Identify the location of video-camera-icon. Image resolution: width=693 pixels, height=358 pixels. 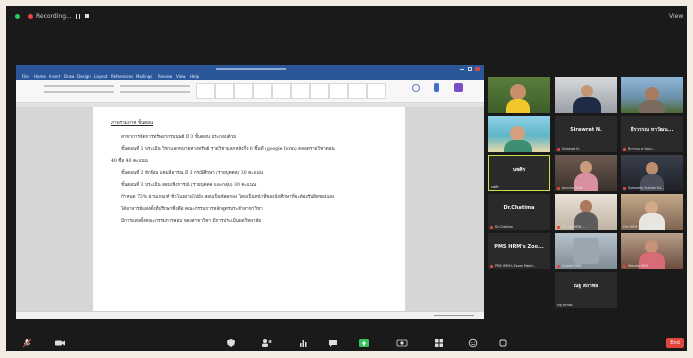
(60, 343).